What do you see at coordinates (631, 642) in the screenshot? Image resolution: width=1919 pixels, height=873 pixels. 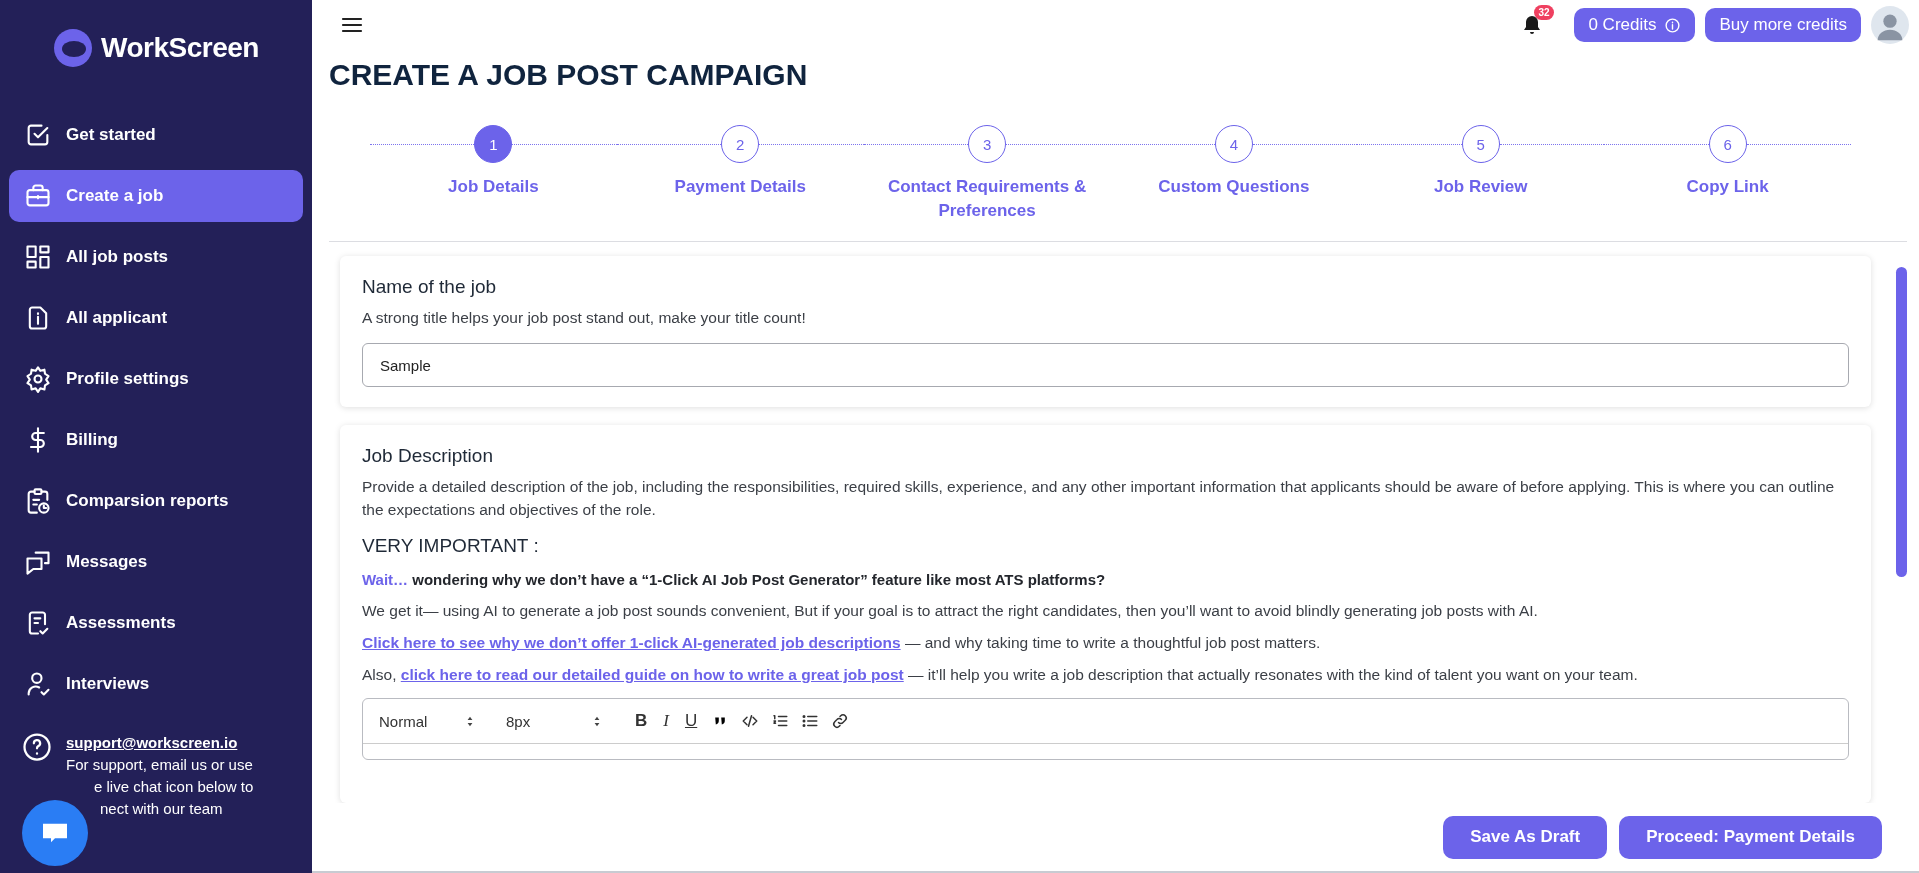 I see `link: Click here to see why we don’t offer 1-click AI-generated job descriptions` at bounding box center [631, 642].